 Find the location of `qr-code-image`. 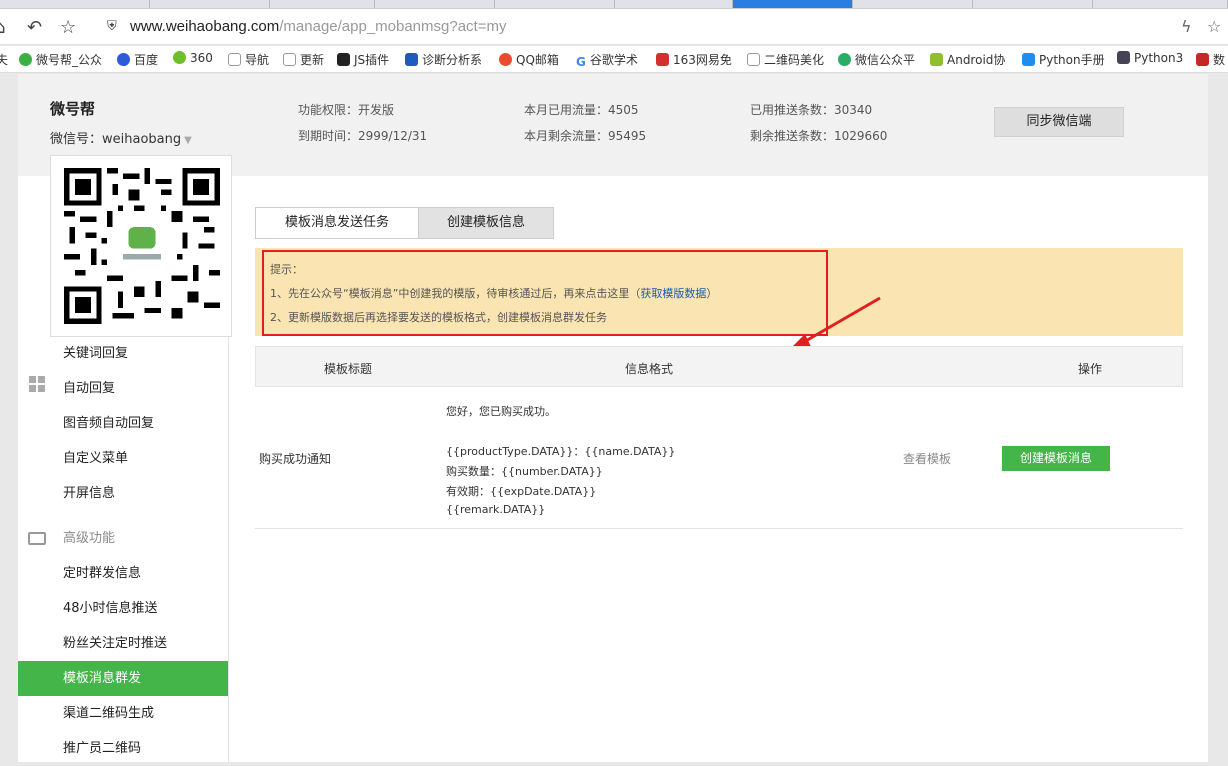

qr-code-image is located at coordinates (142, 246).